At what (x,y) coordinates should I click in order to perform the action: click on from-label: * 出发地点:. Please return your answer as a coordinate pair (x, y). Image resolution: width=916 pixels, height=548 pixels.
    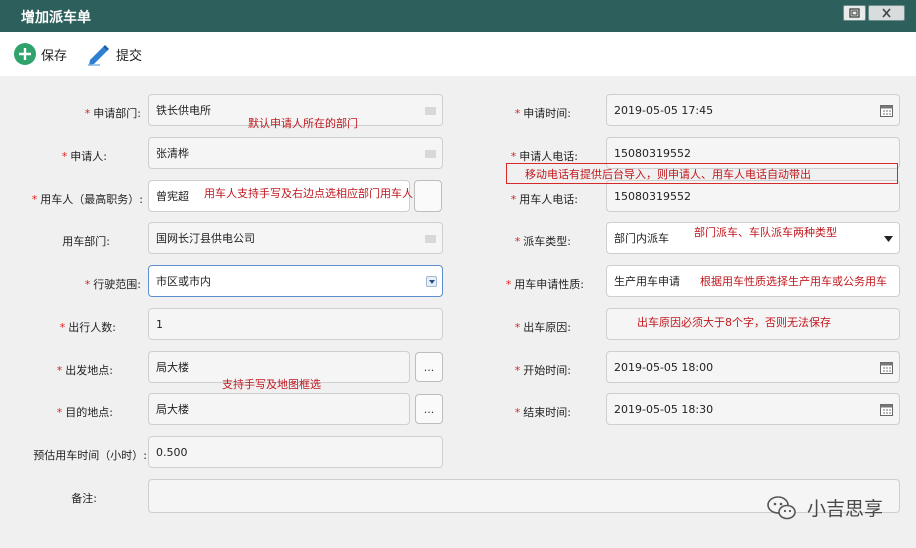
    Looking at the image, I should click on (84, 370).